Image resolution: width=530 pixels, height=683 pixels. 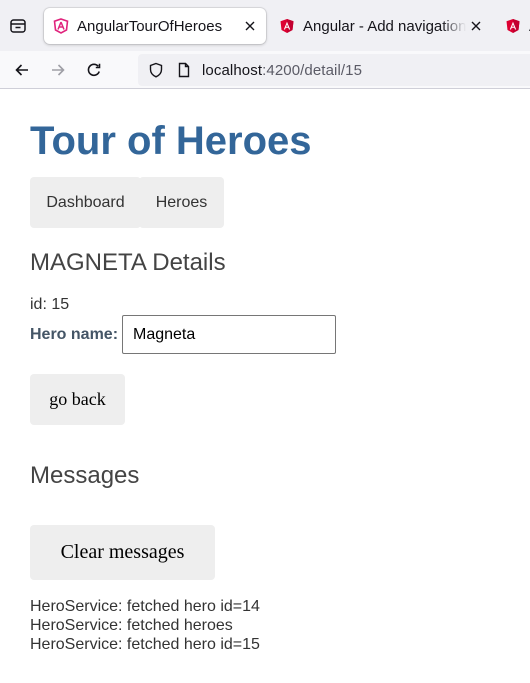 I want to click on tab-third: A, so click(x=513, y=26).